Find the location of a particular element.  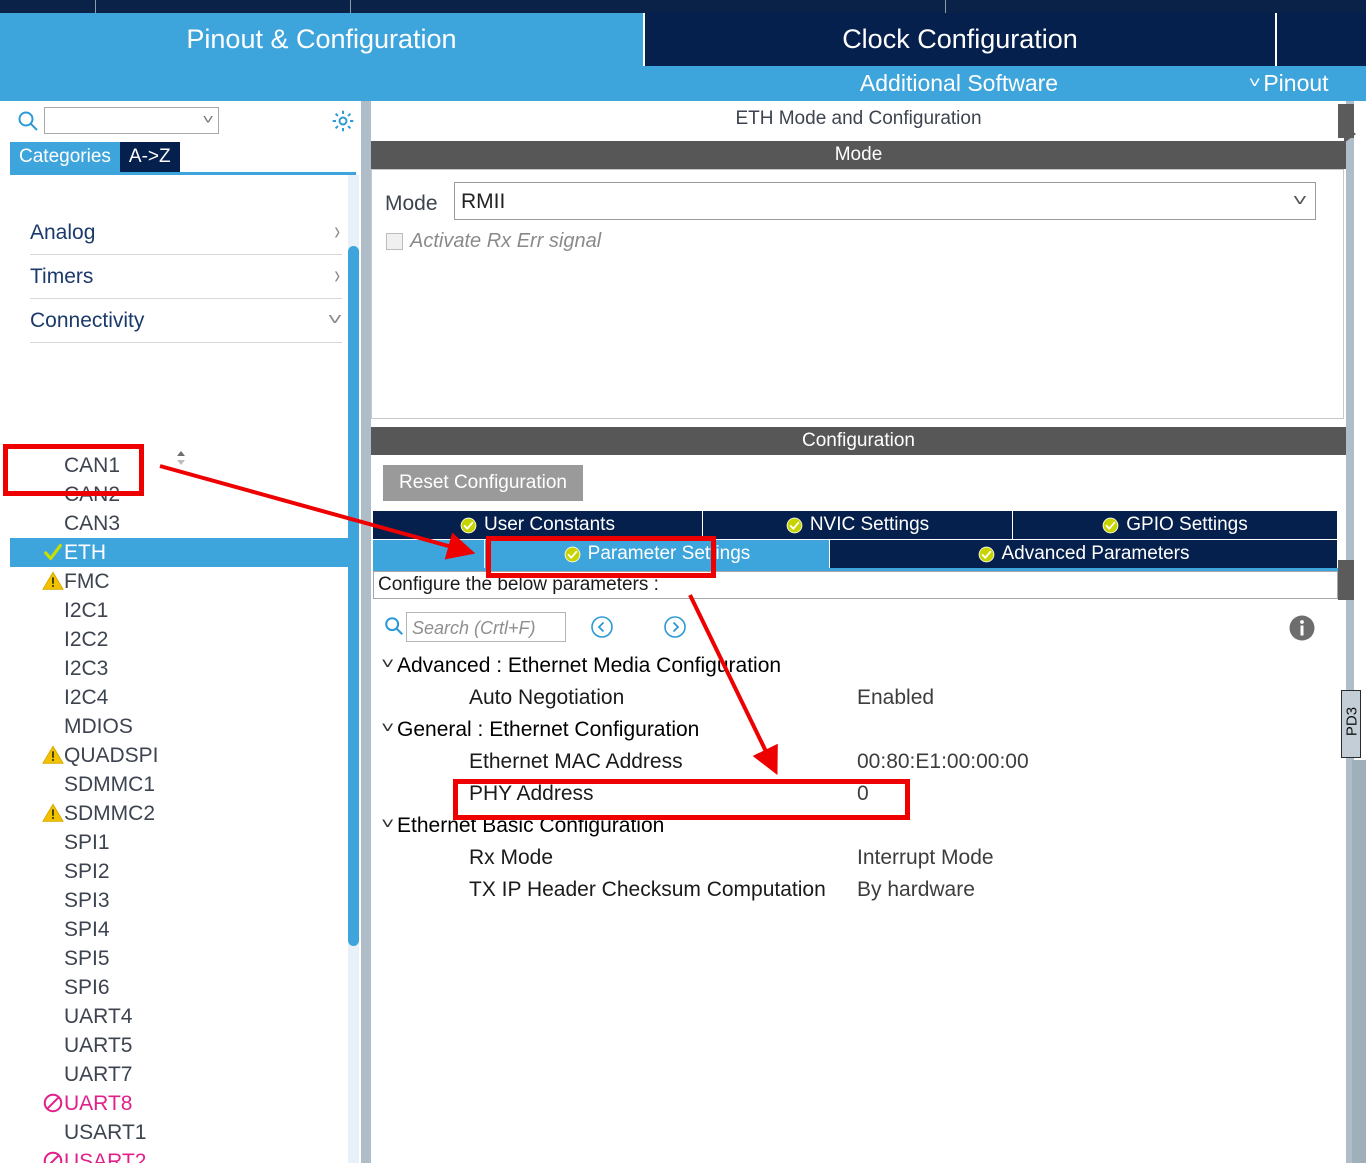

parameter-value: By hardware is located at coordinates (916, 890).